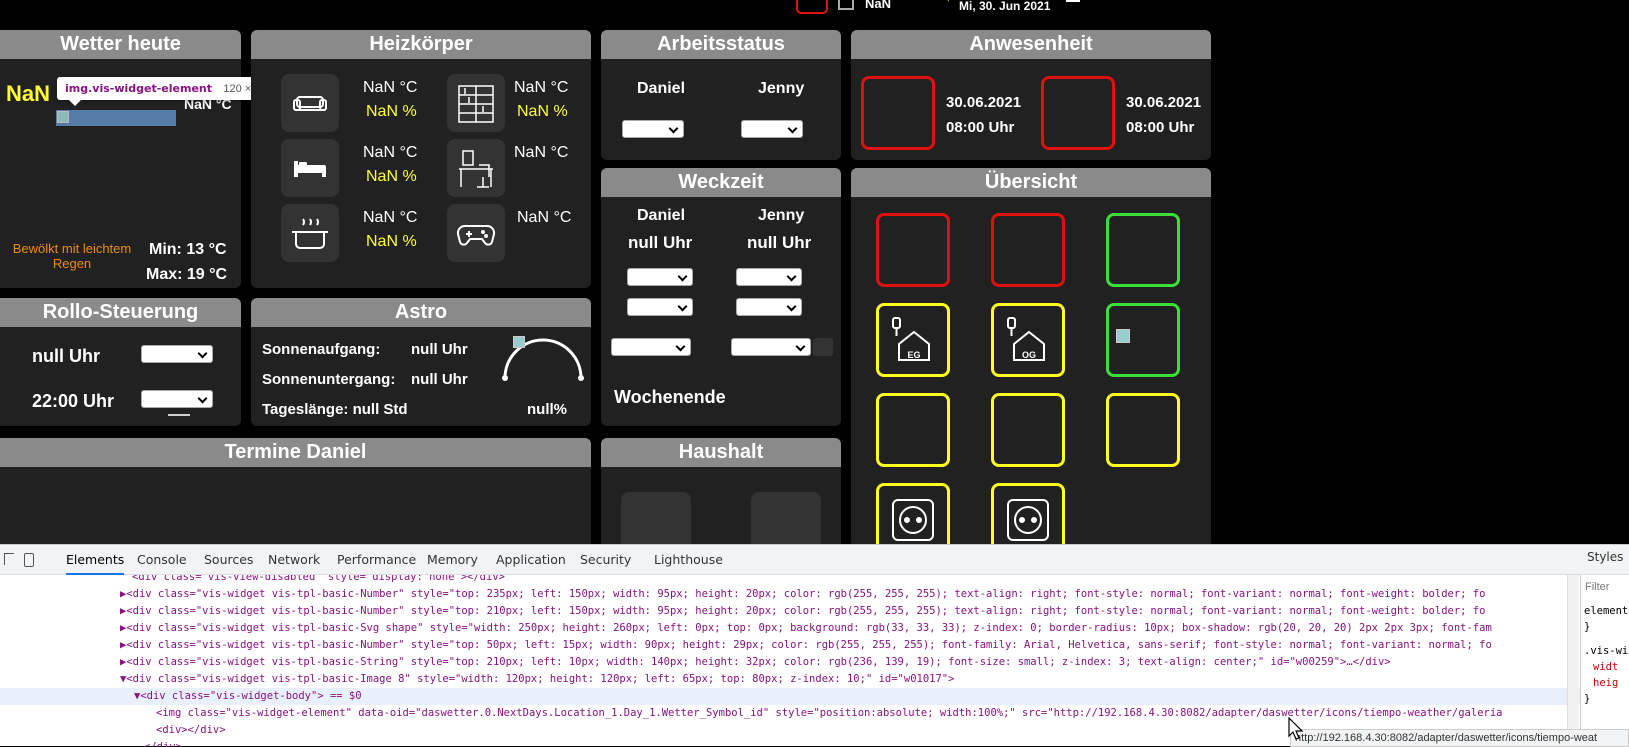  Describe the element at coordinates (75, 103) in the screenshot. I see `tooltip-arrow` at that location.